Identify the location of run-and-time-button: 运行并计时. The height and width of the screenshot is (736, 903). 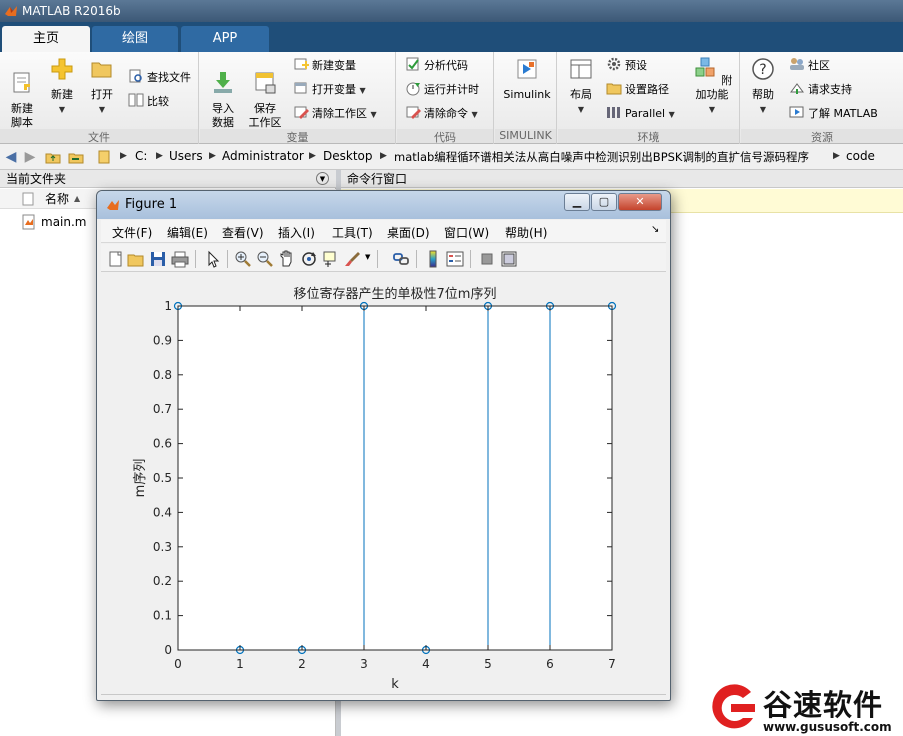
(442, 90).